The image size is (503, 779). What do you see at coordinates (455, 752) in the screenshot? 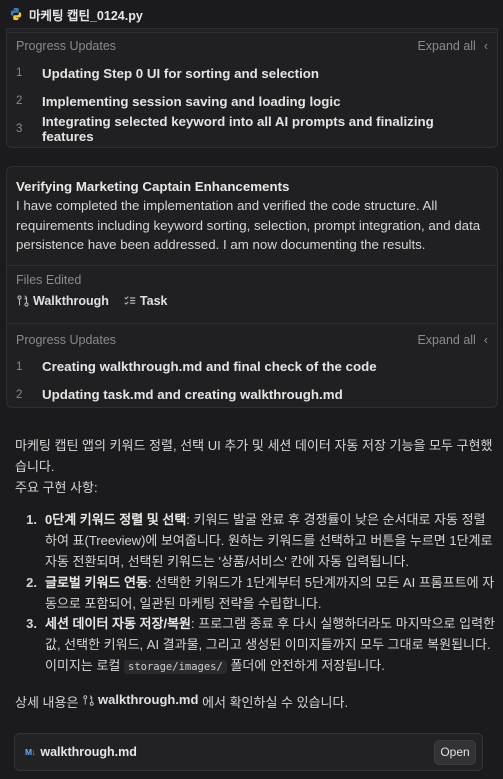
I see `open-button: Open` at bounding box center [455, 752].